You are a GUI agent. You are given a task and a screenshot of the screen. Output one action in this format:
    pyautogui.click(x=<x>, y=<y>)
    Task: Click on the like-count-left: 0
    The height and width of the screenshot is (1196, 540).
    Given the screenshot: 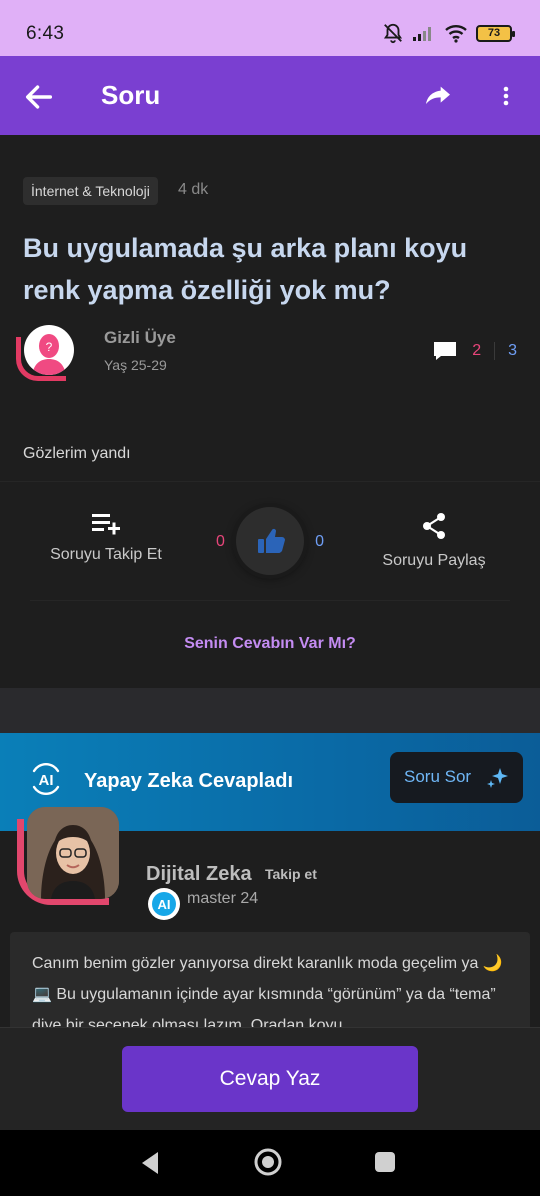 What is the action you would take?
    pyautogui.click(x=220, y=541)
    